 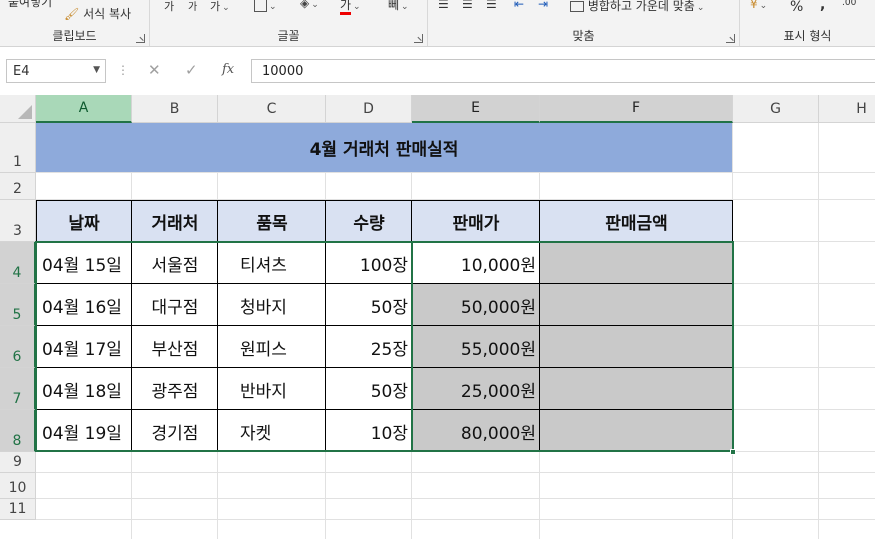 What do you see at coordinates (476, 263) in the screenshot?
I see `table-cell-price: 10,000원` at bounding box center [476, 263].